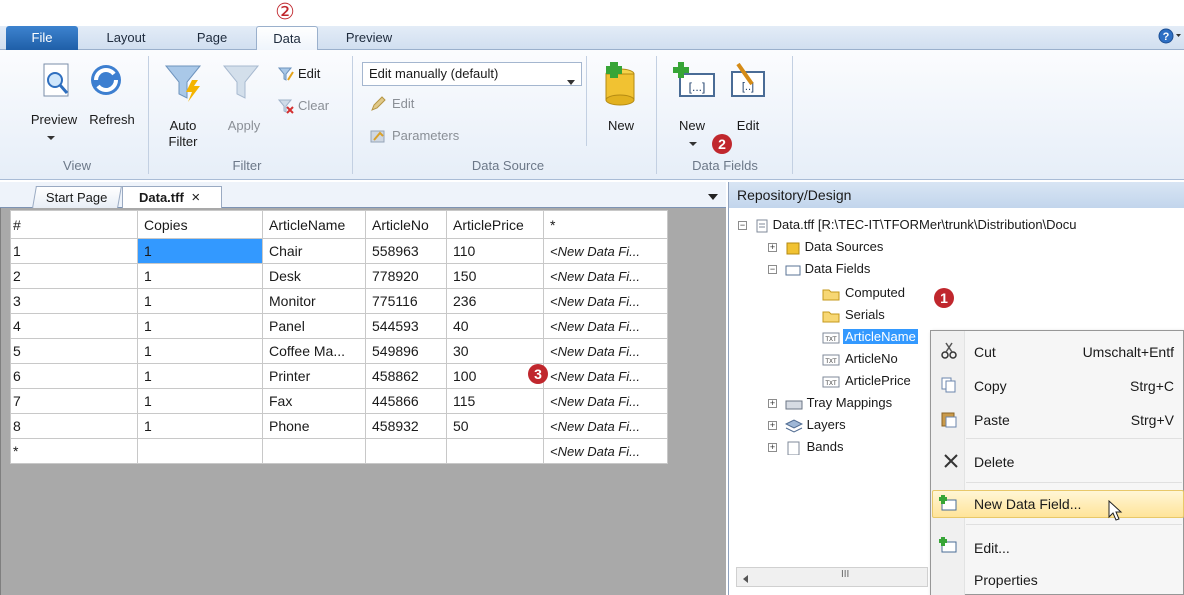 This screenshot has width=1184, height=595. What do you see at coordinates (693, 141) in the screenshot?
I see `new-data-field-dropdown-arrow-icon` at bounding box center [693, 141].